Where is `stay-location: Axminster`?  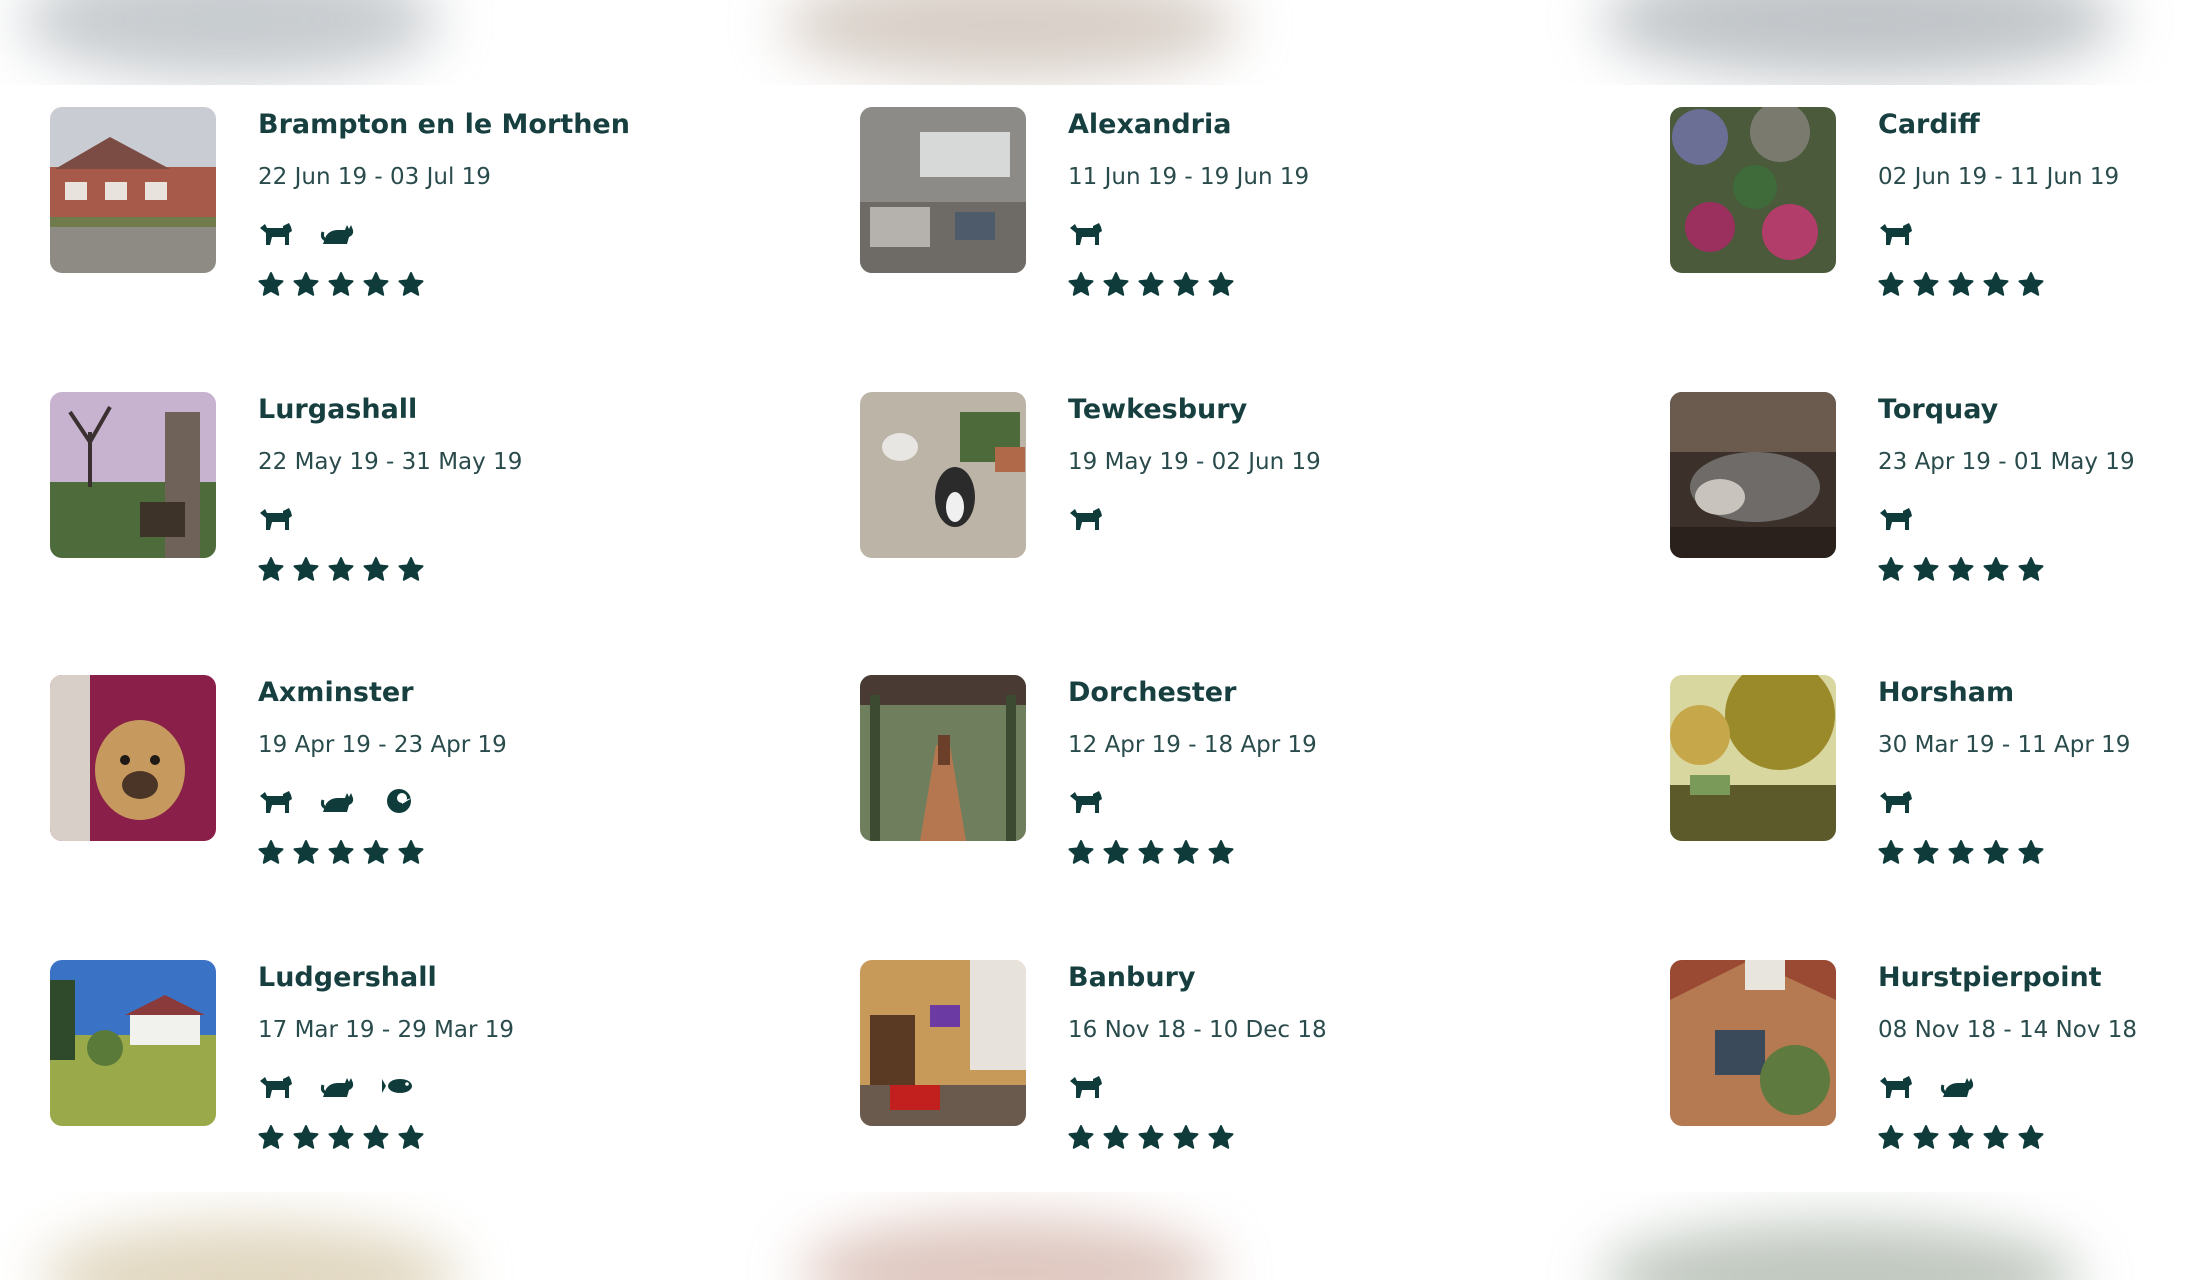 stay-location: Axminster is located at coordinates (336, 692).